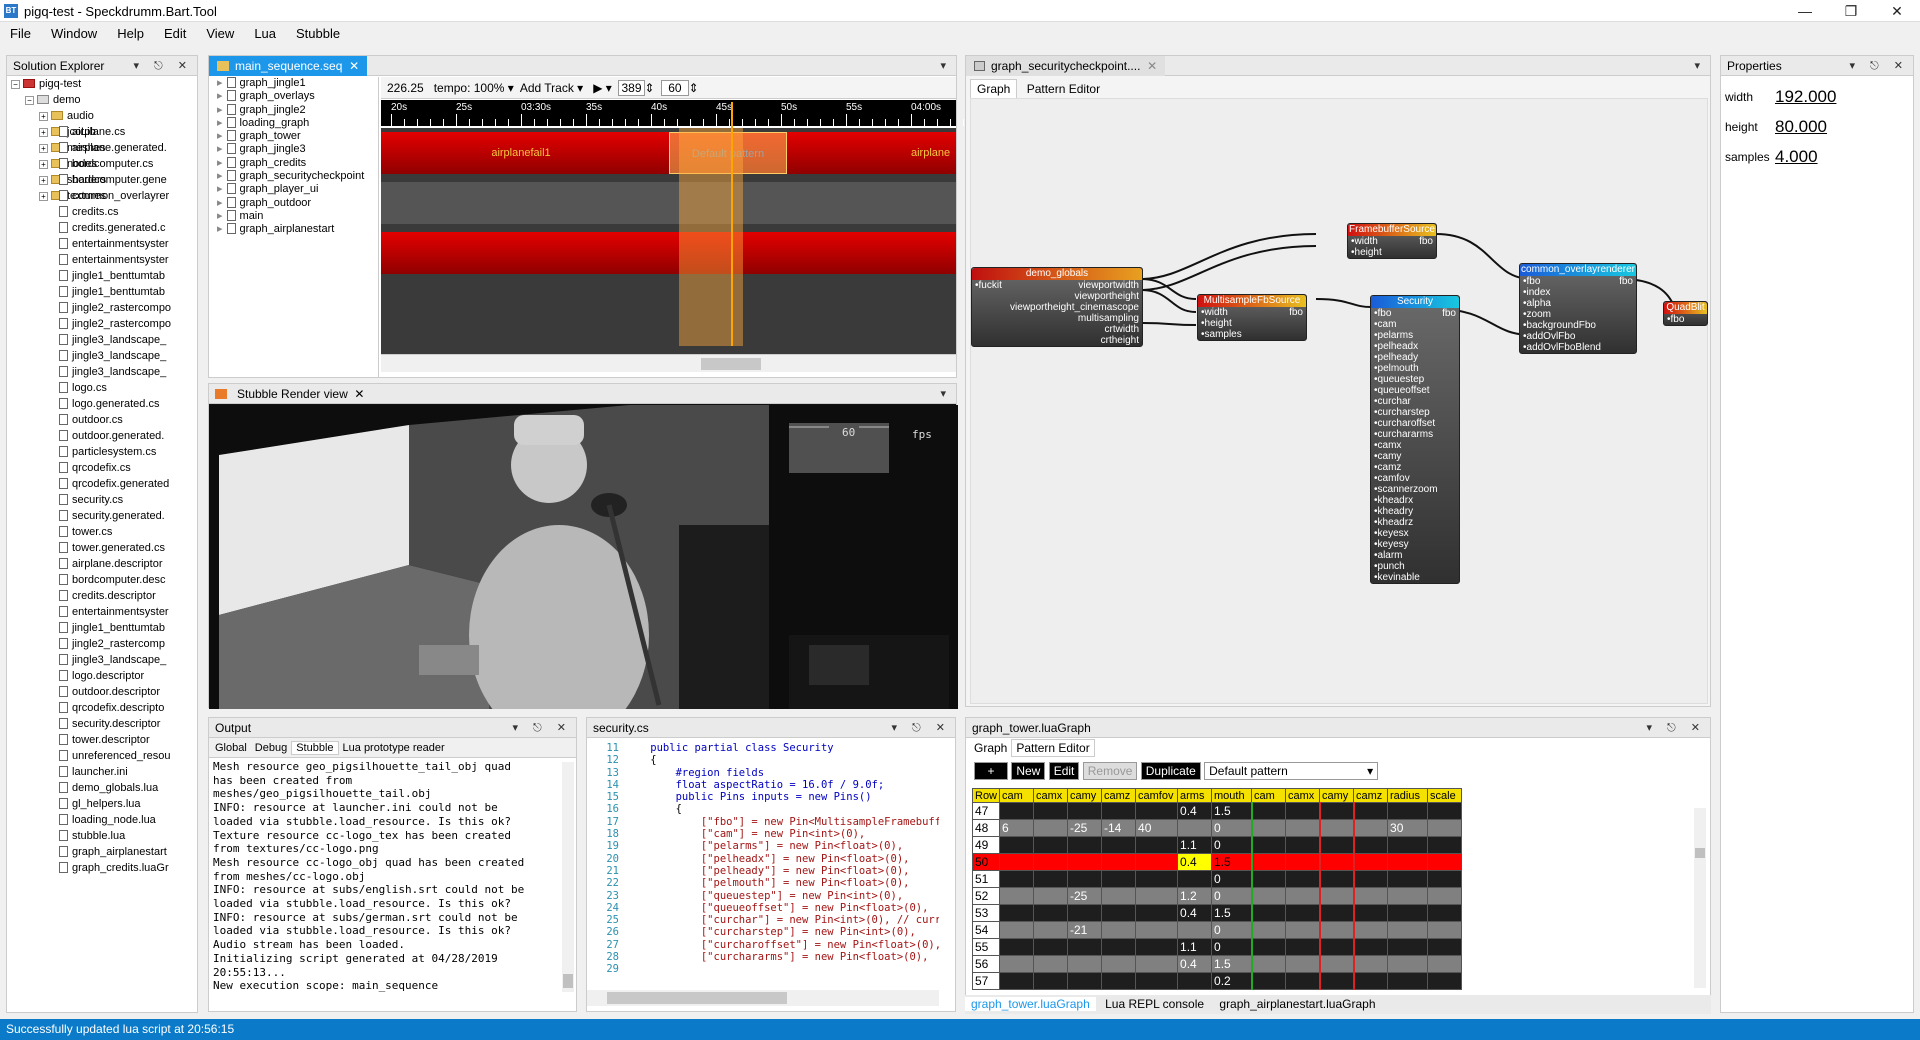 The height and width of the screenshot is (1040, 1920). What do you see at coordinates (988, 285) in the screenshot?
I see `node-input-pin: •fuckit` at bounding box center [988, 285].